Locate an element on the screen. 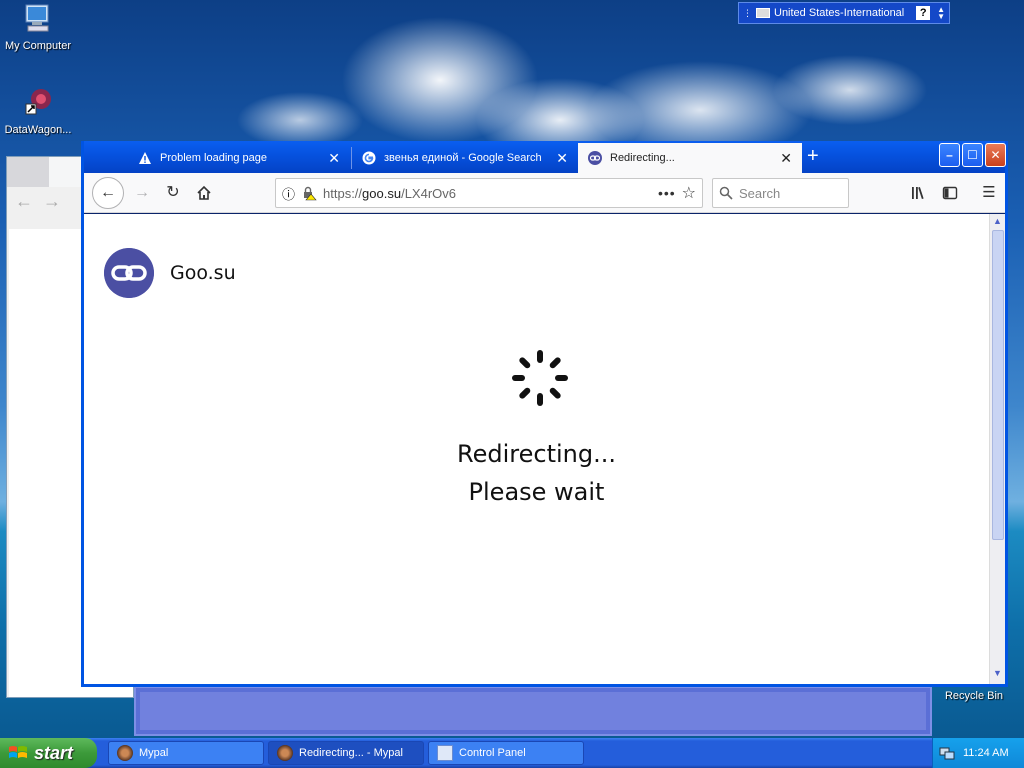 Image resolution: width=1024 pixels, height=768 pixels. network-icon is located at coordinates (947, 753).